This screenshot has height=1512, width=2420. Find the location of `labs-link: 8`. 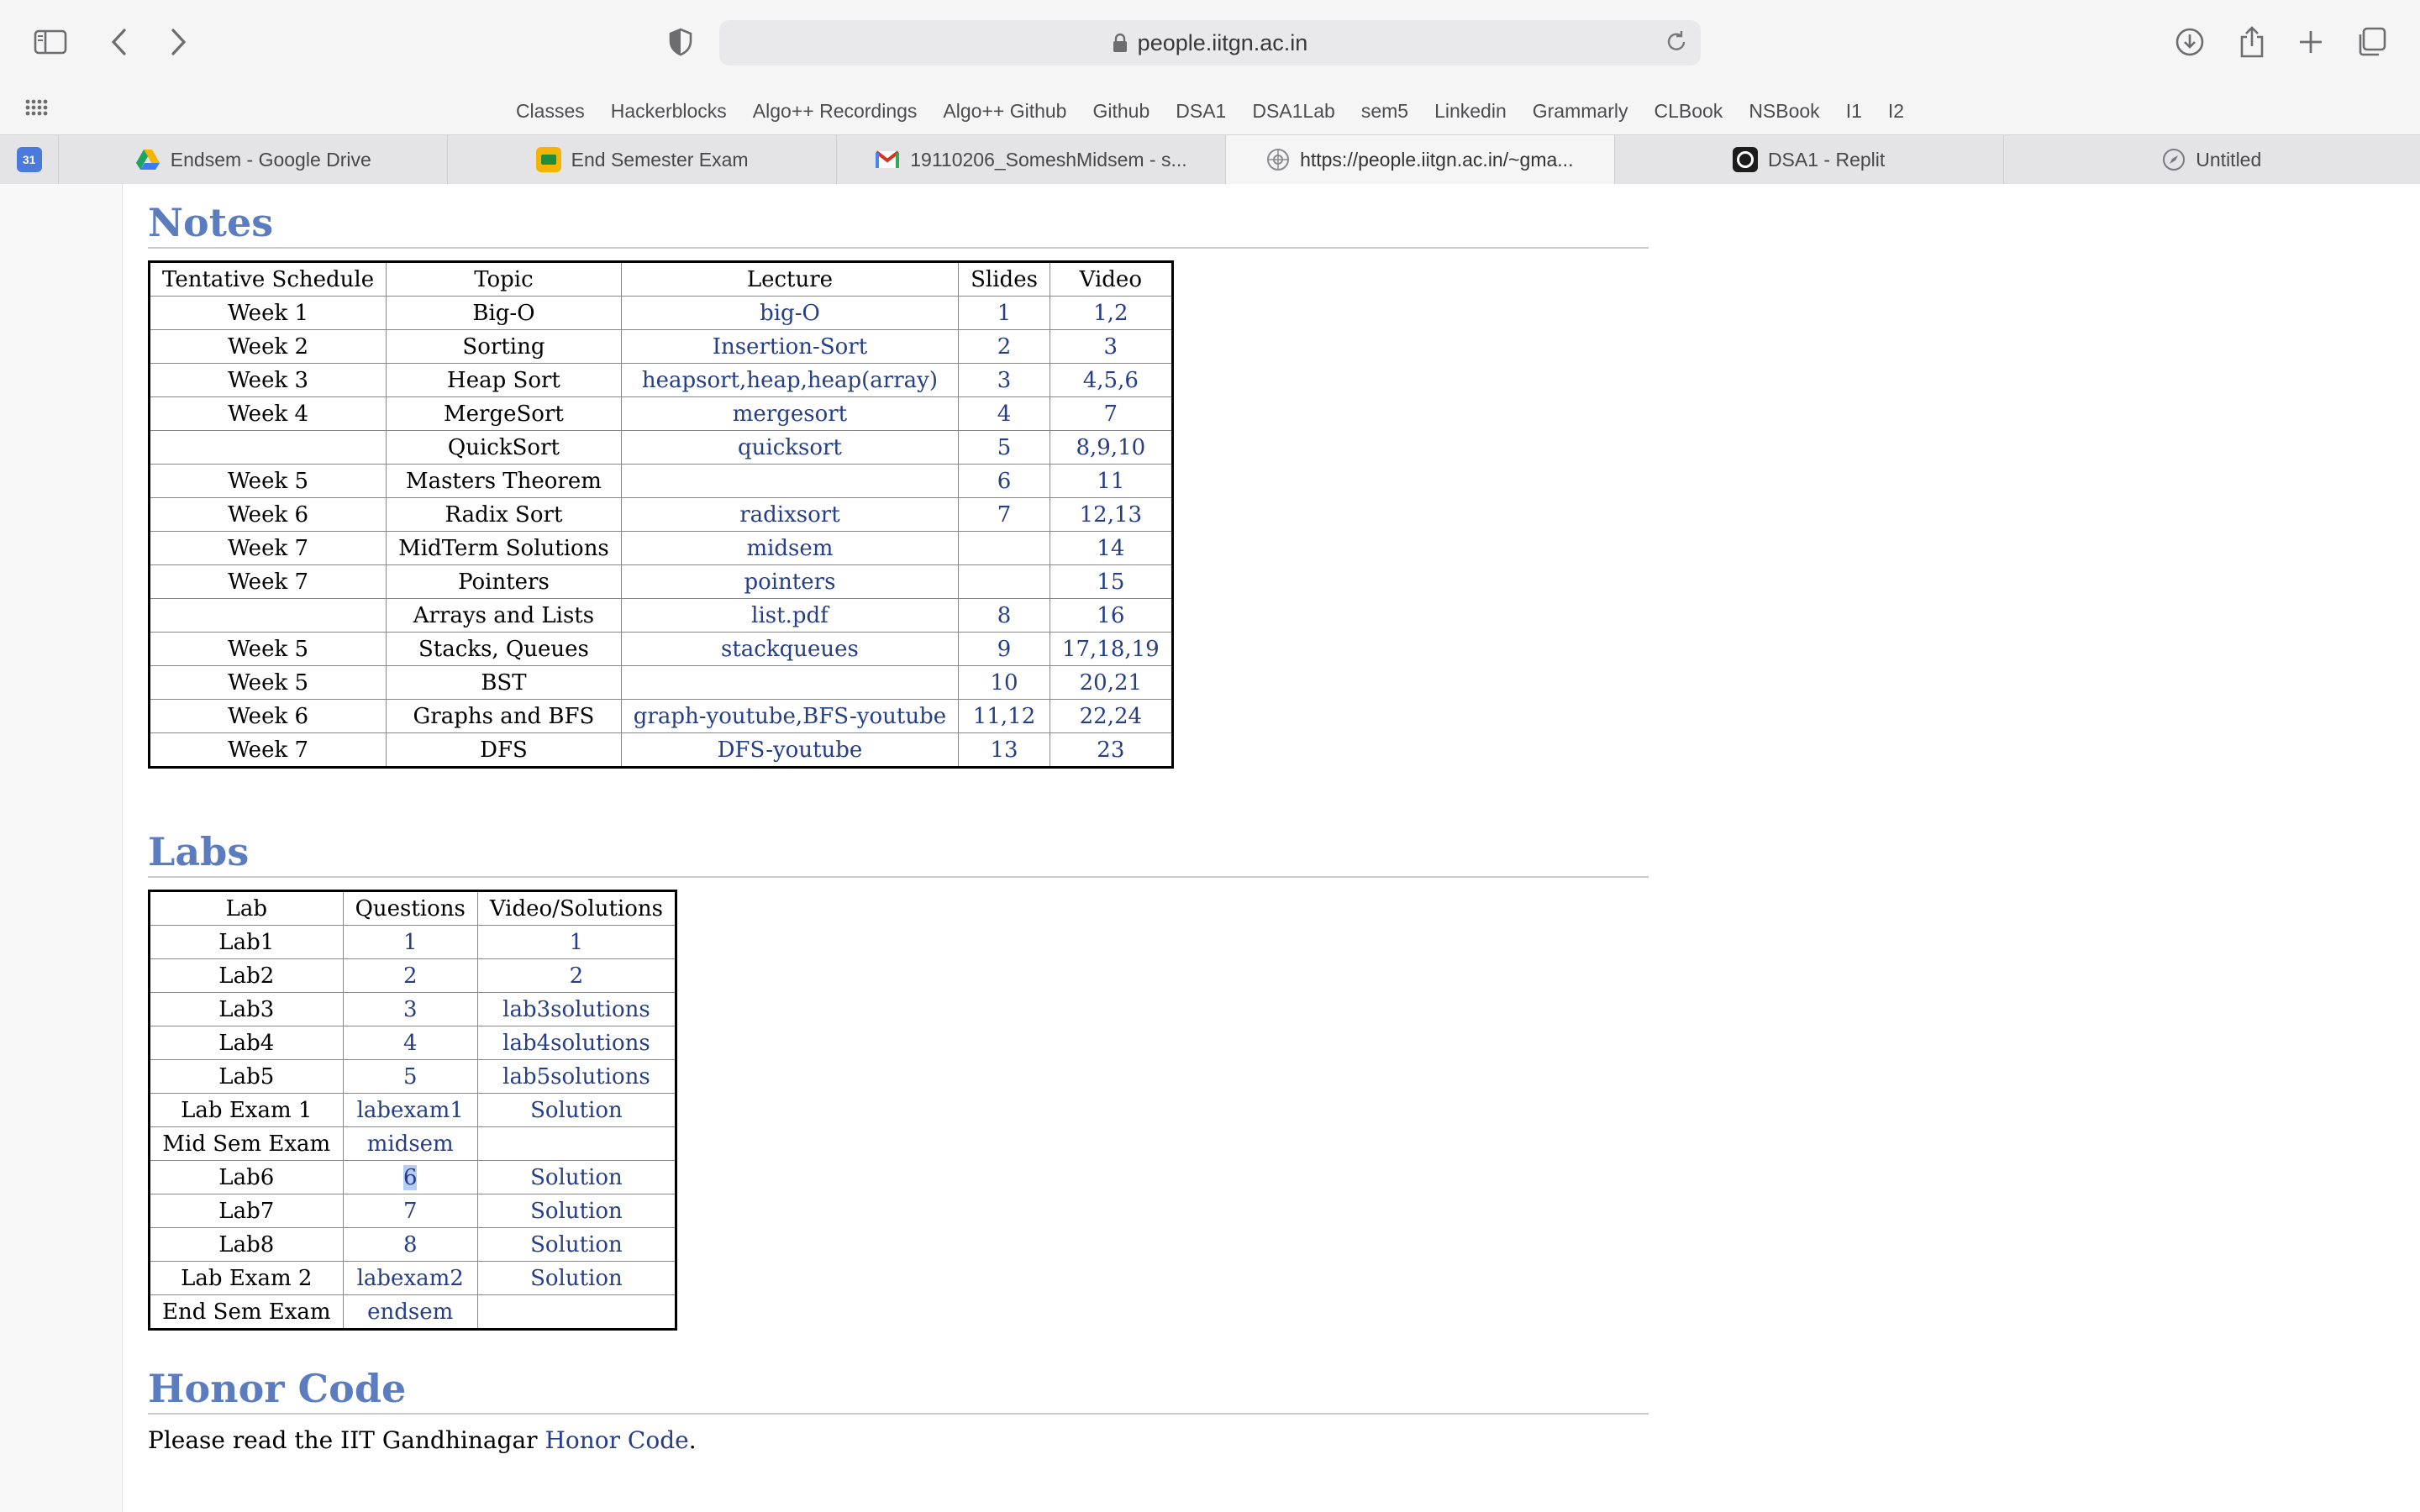

labs-link: 8 is located at coordinates (411, 1244).